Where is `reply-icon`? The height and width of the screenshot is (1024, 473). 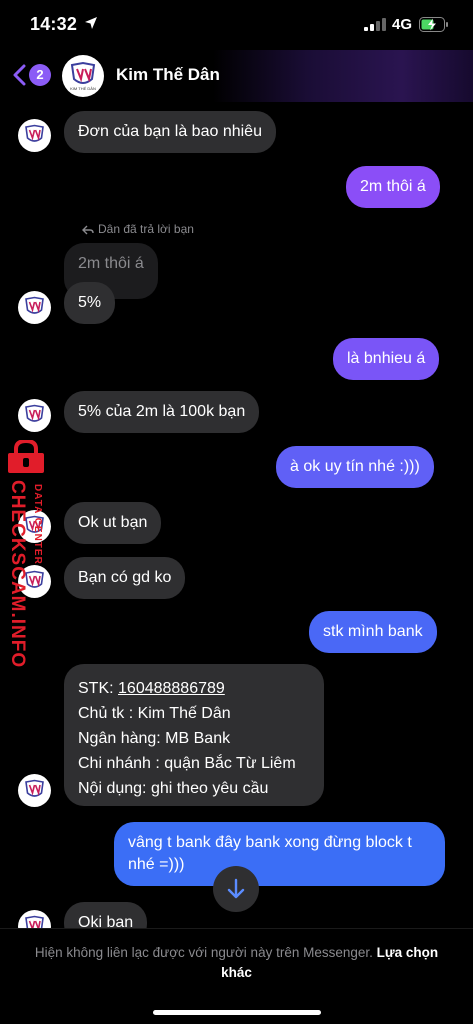
reply-icon is located at coordinates (88, 230).